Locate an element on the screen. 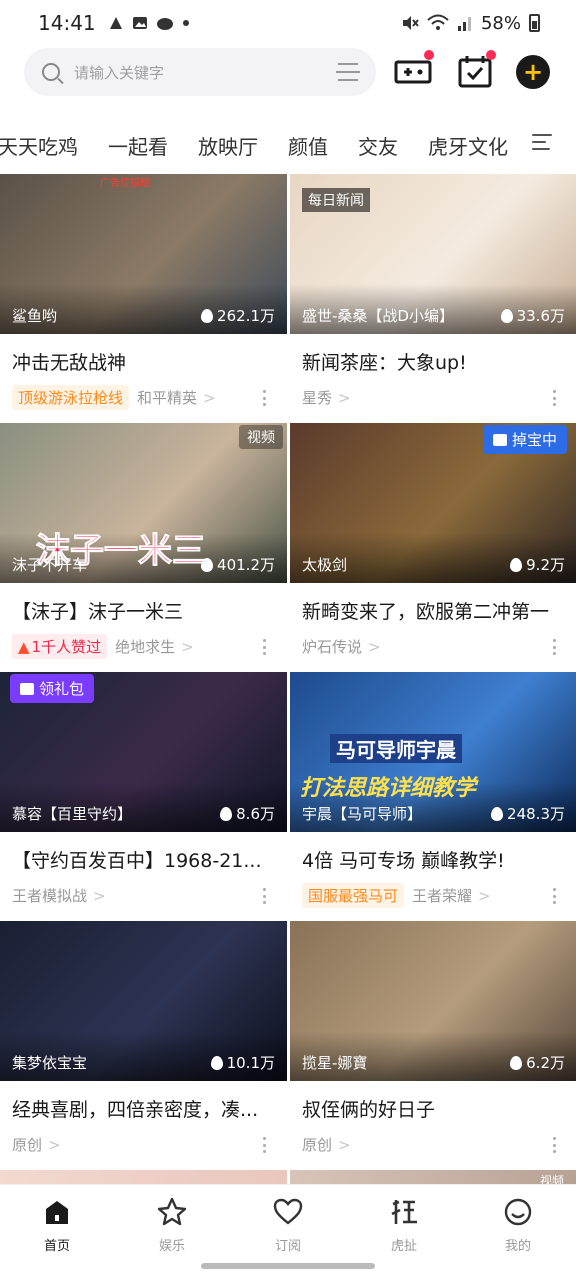 This screenshot has height=1280, width=576. heat-value: 401.2万 is located at coordinates (246, 565).